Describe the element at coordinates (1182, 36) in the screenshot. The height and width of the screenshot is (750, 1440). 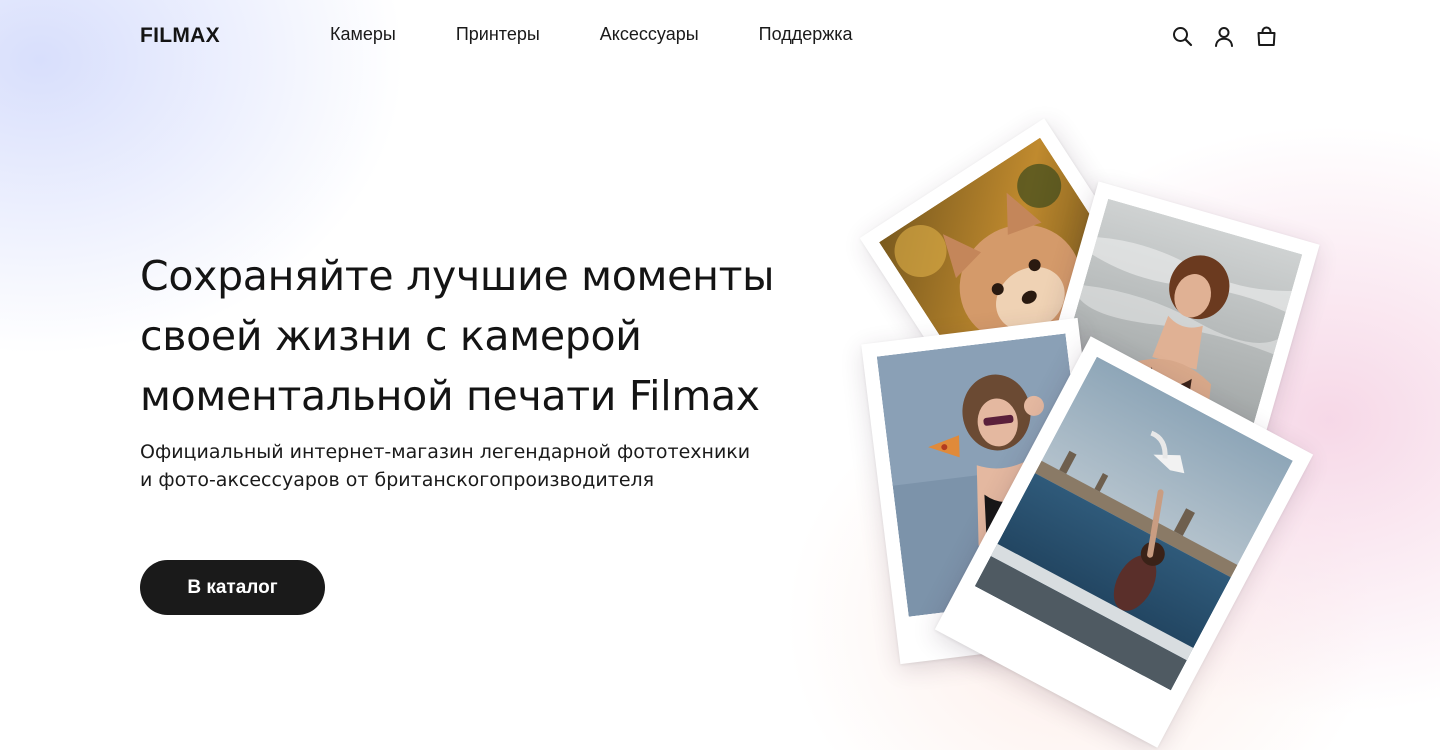
I see `search-icon` at that location.